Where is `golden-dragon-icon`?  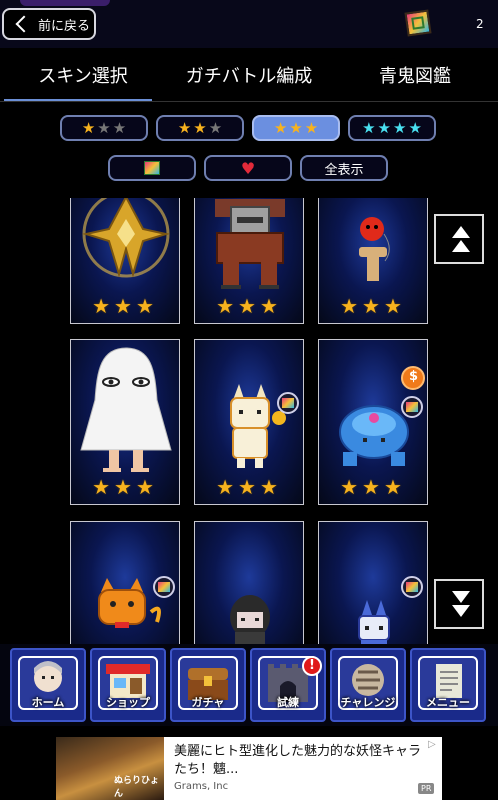
golden-dragon-icon is located at coordinates (126, 238).